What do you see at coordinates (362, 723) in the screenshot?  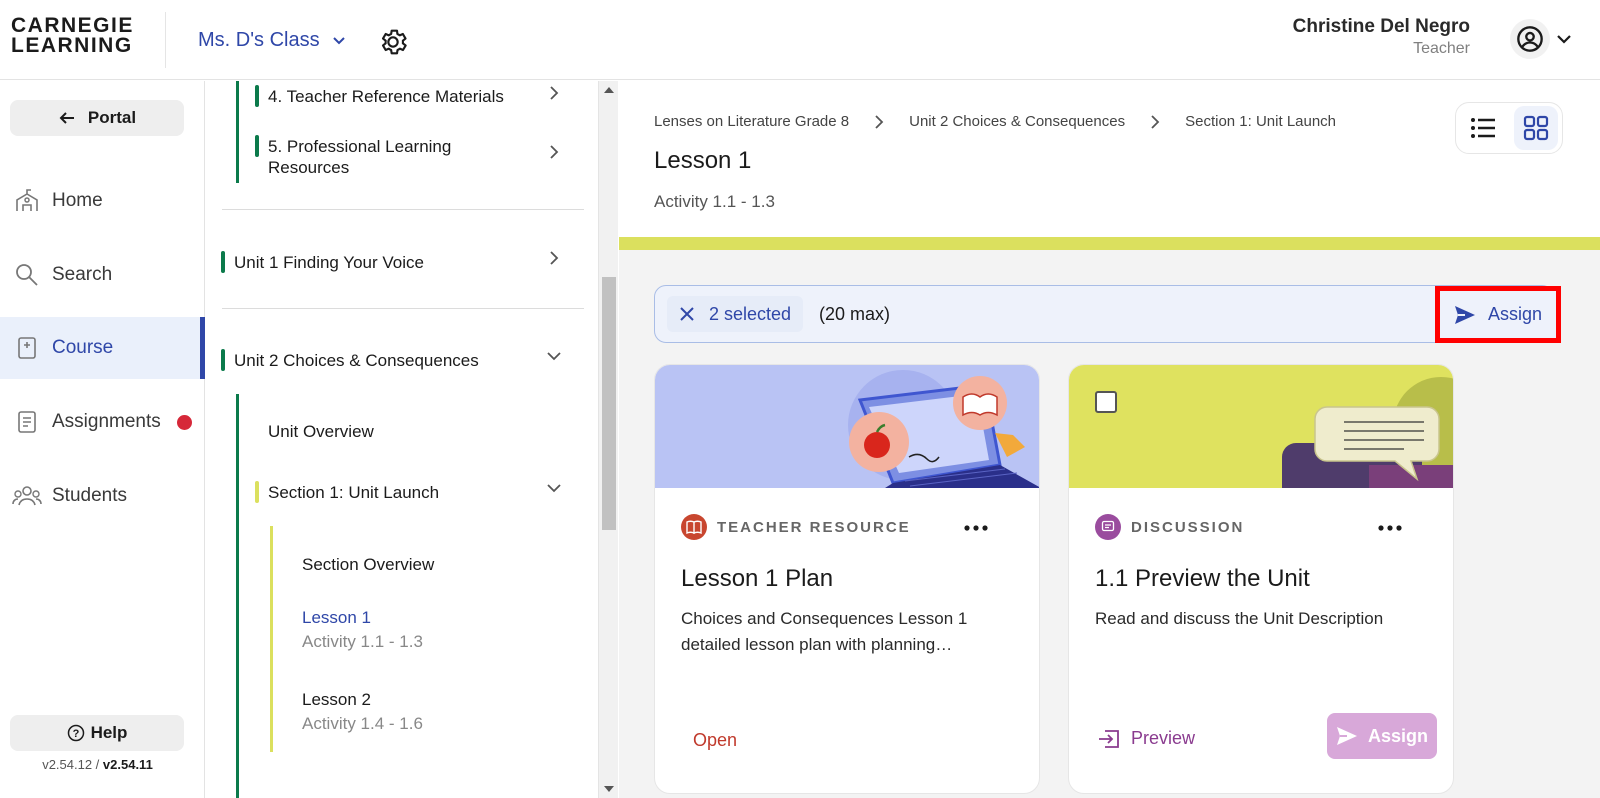 I see `lesson-2-subtitle: Activity 1.4 - 1.6` at bounding box center [362, 723].